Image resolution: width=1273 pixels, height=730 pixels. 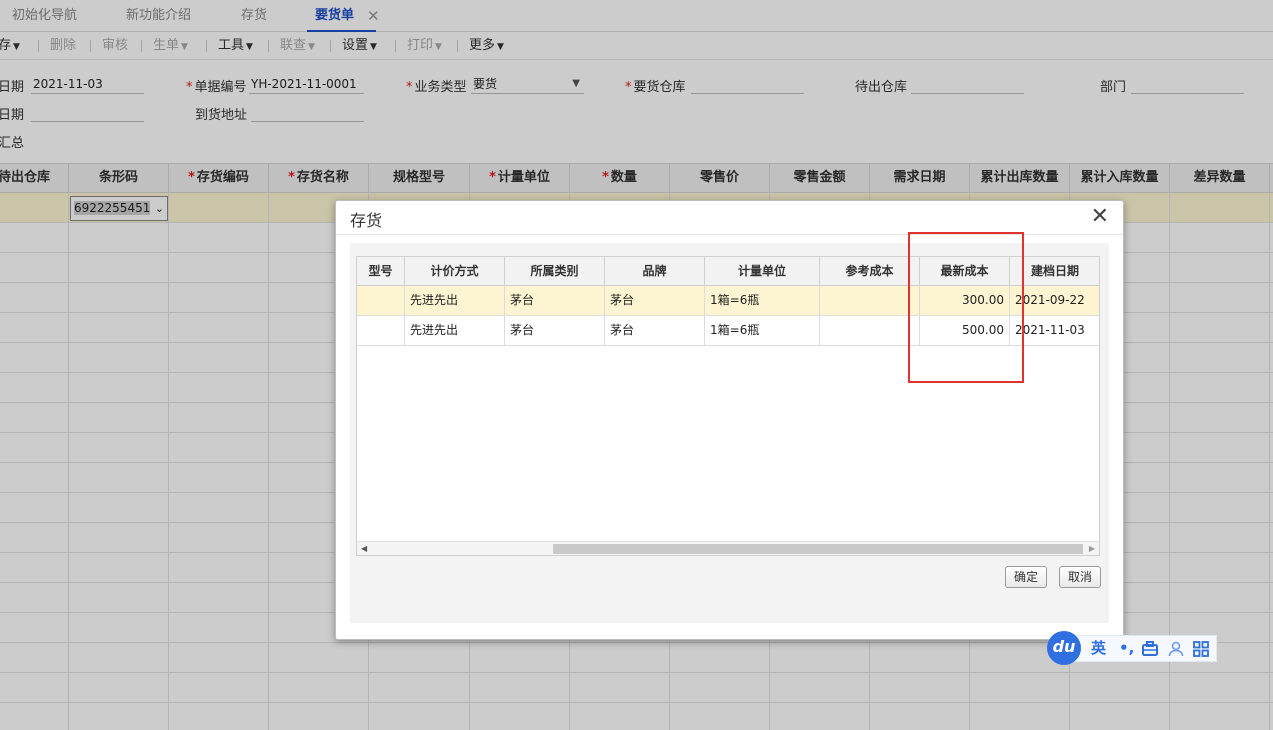 I want to click on punctuation-icon: •,, so click(x=1126, y=648).